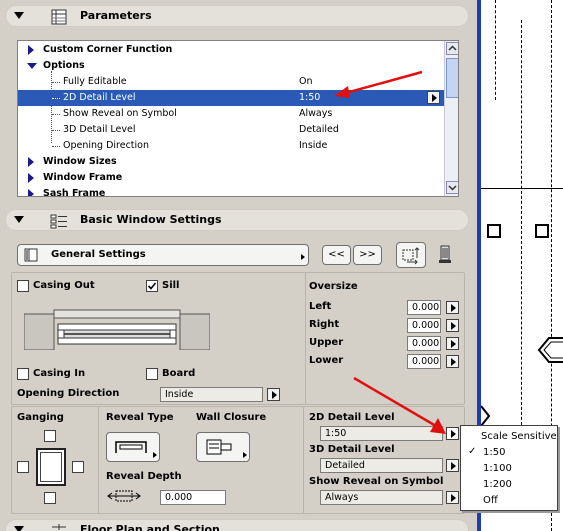 The height and width of the screenshot is (531, 563). I want to click on detail-level-popup-menu: Scale Sensitive ✓ 1:50 1:100 1:200 Off, so click(509, 468).